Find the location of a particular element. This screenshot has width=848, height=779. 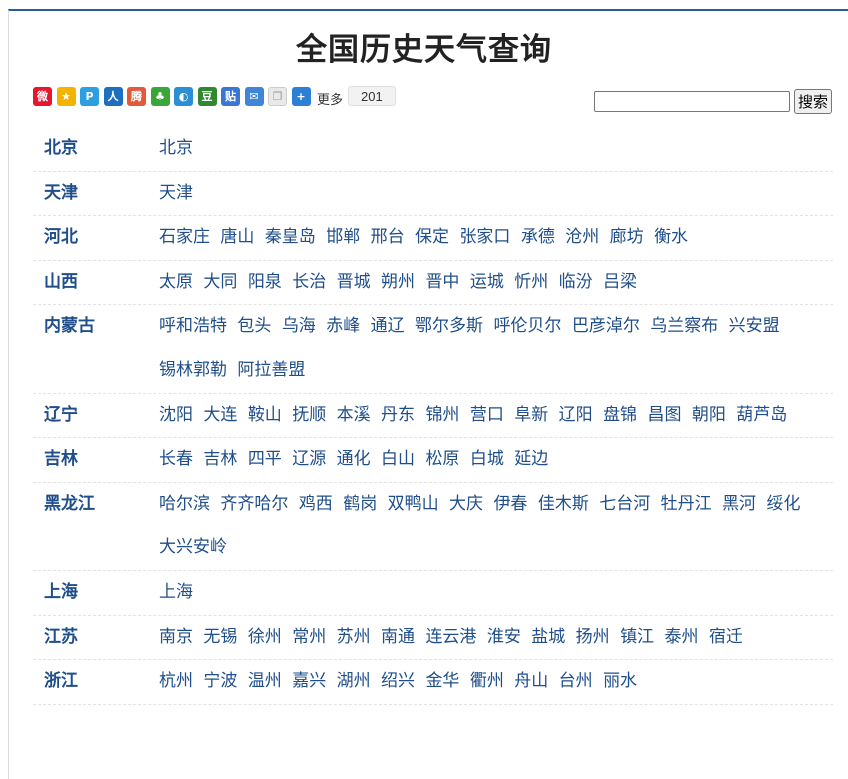

city-link: 大庆 is located at coordinates (466, 504).